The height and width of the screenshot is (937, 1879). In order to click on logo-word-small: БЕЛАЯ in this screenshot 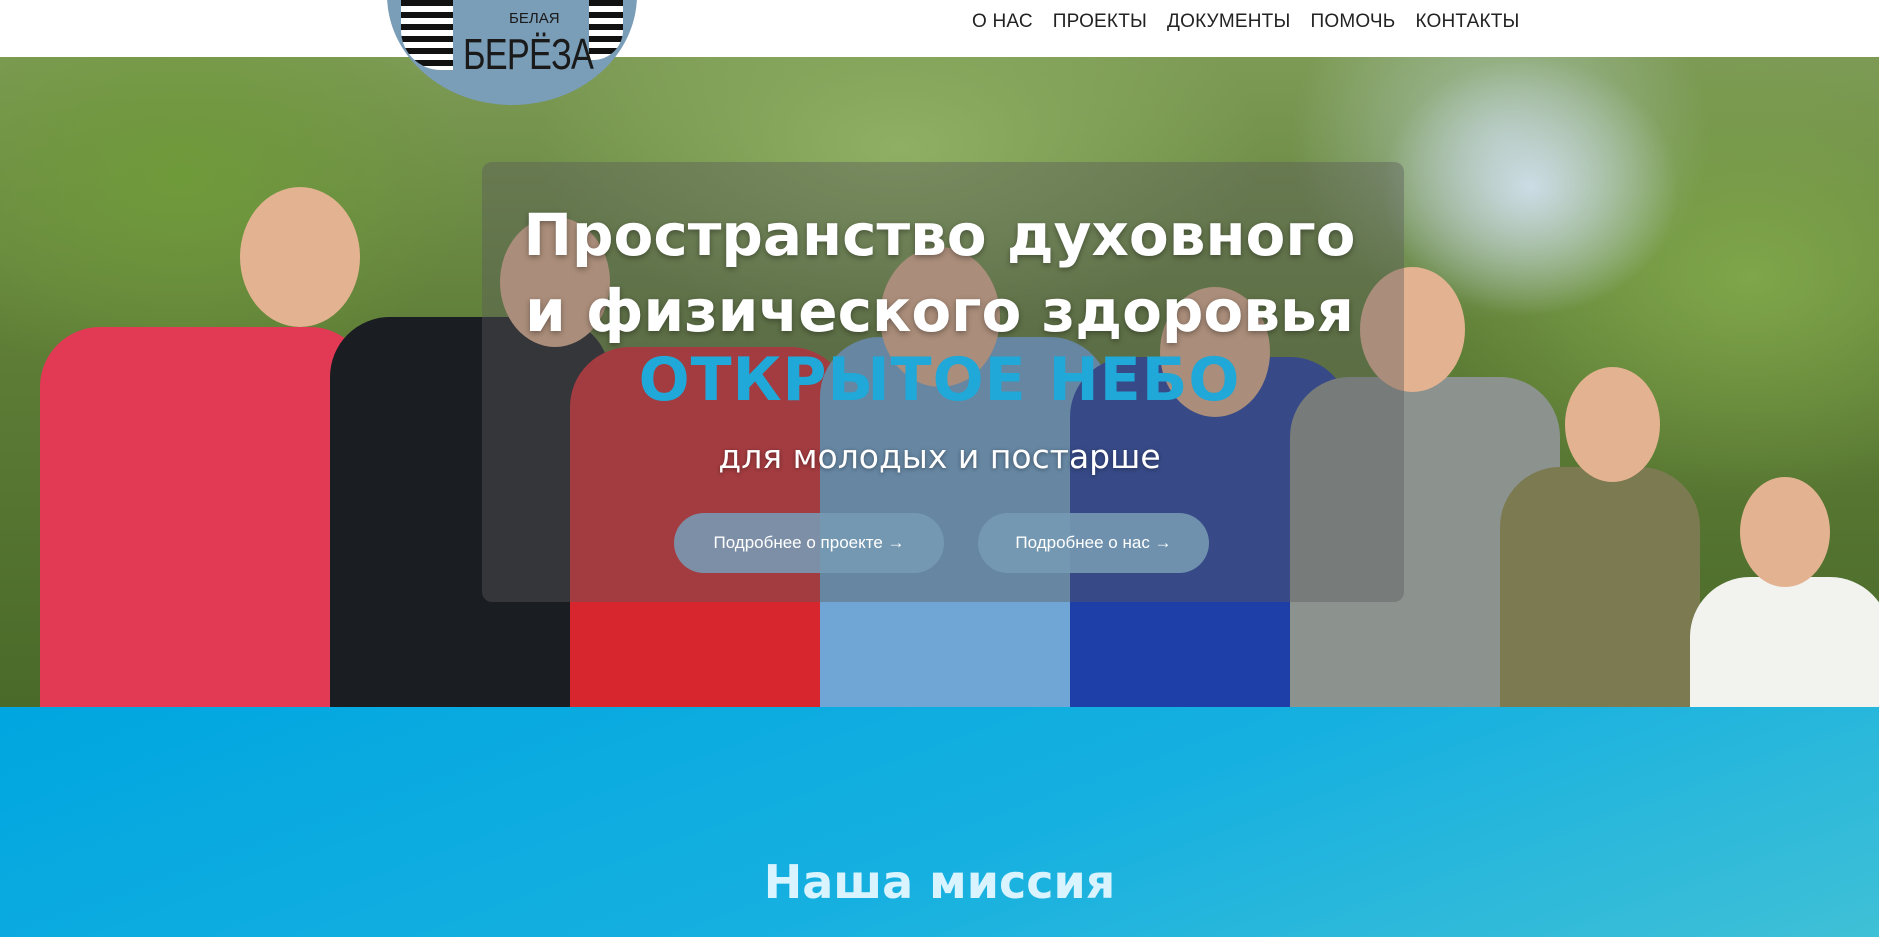, I will do `click(534, 18)`.